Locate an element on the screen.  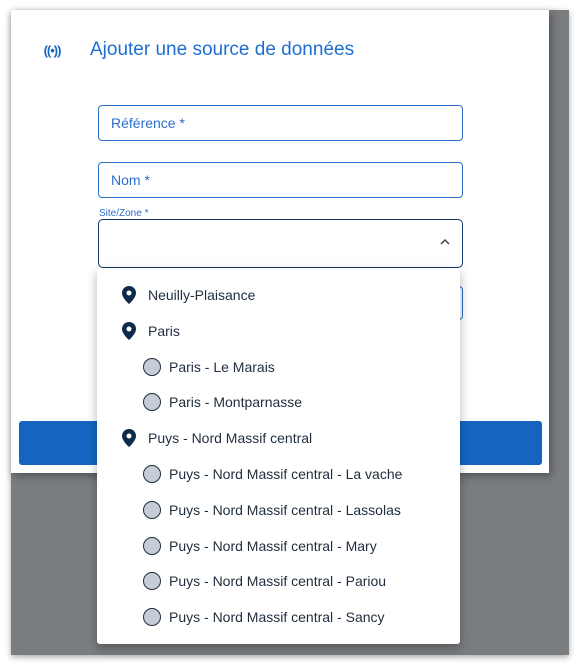
option-label: Puys - Nord Massif central - Sancy is located at coordinates (277, 617).